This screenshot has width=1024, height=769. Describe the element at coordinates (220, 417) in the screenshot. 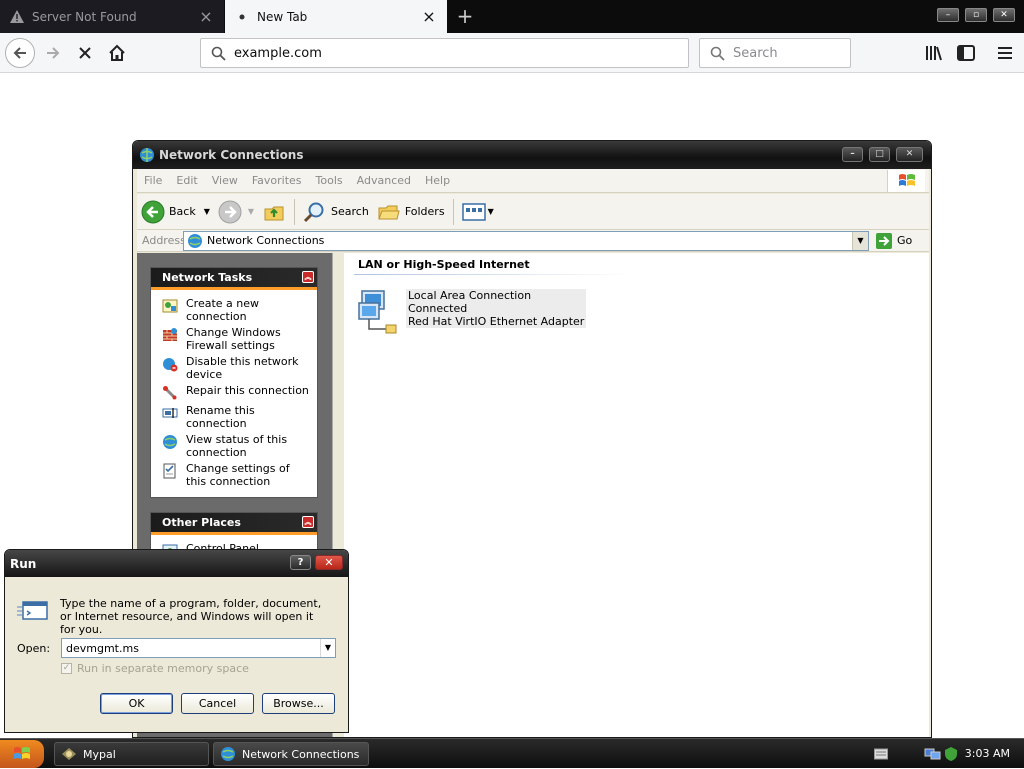

I see `task-label: Rename this connection` at that location.